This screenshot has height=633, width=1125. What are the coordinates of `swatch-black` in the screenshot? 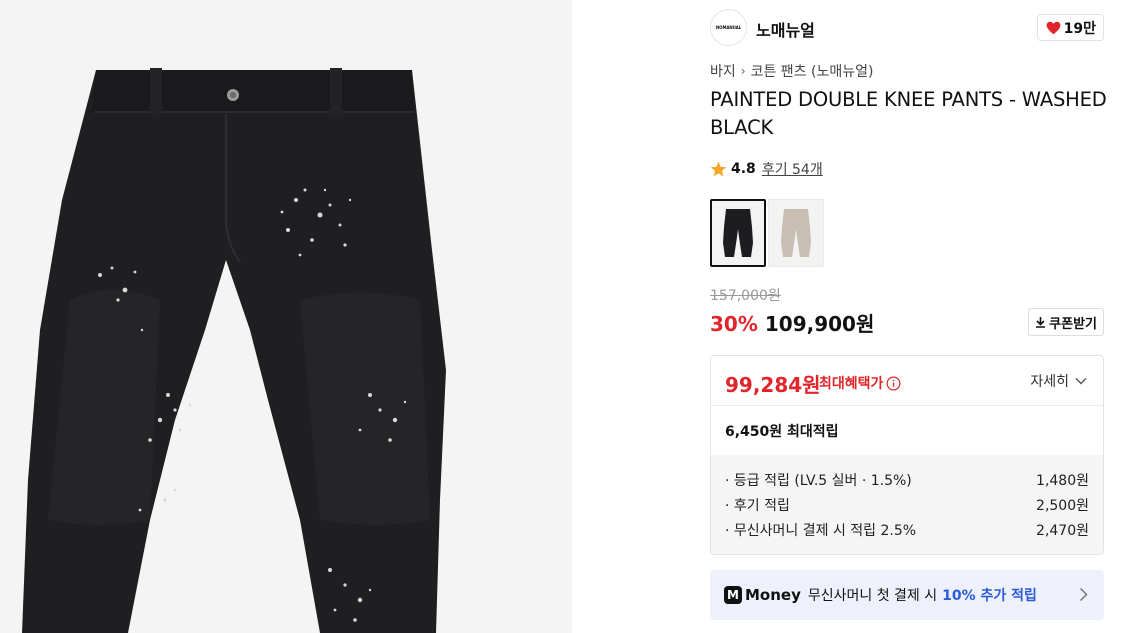 It's located at (738, 233).